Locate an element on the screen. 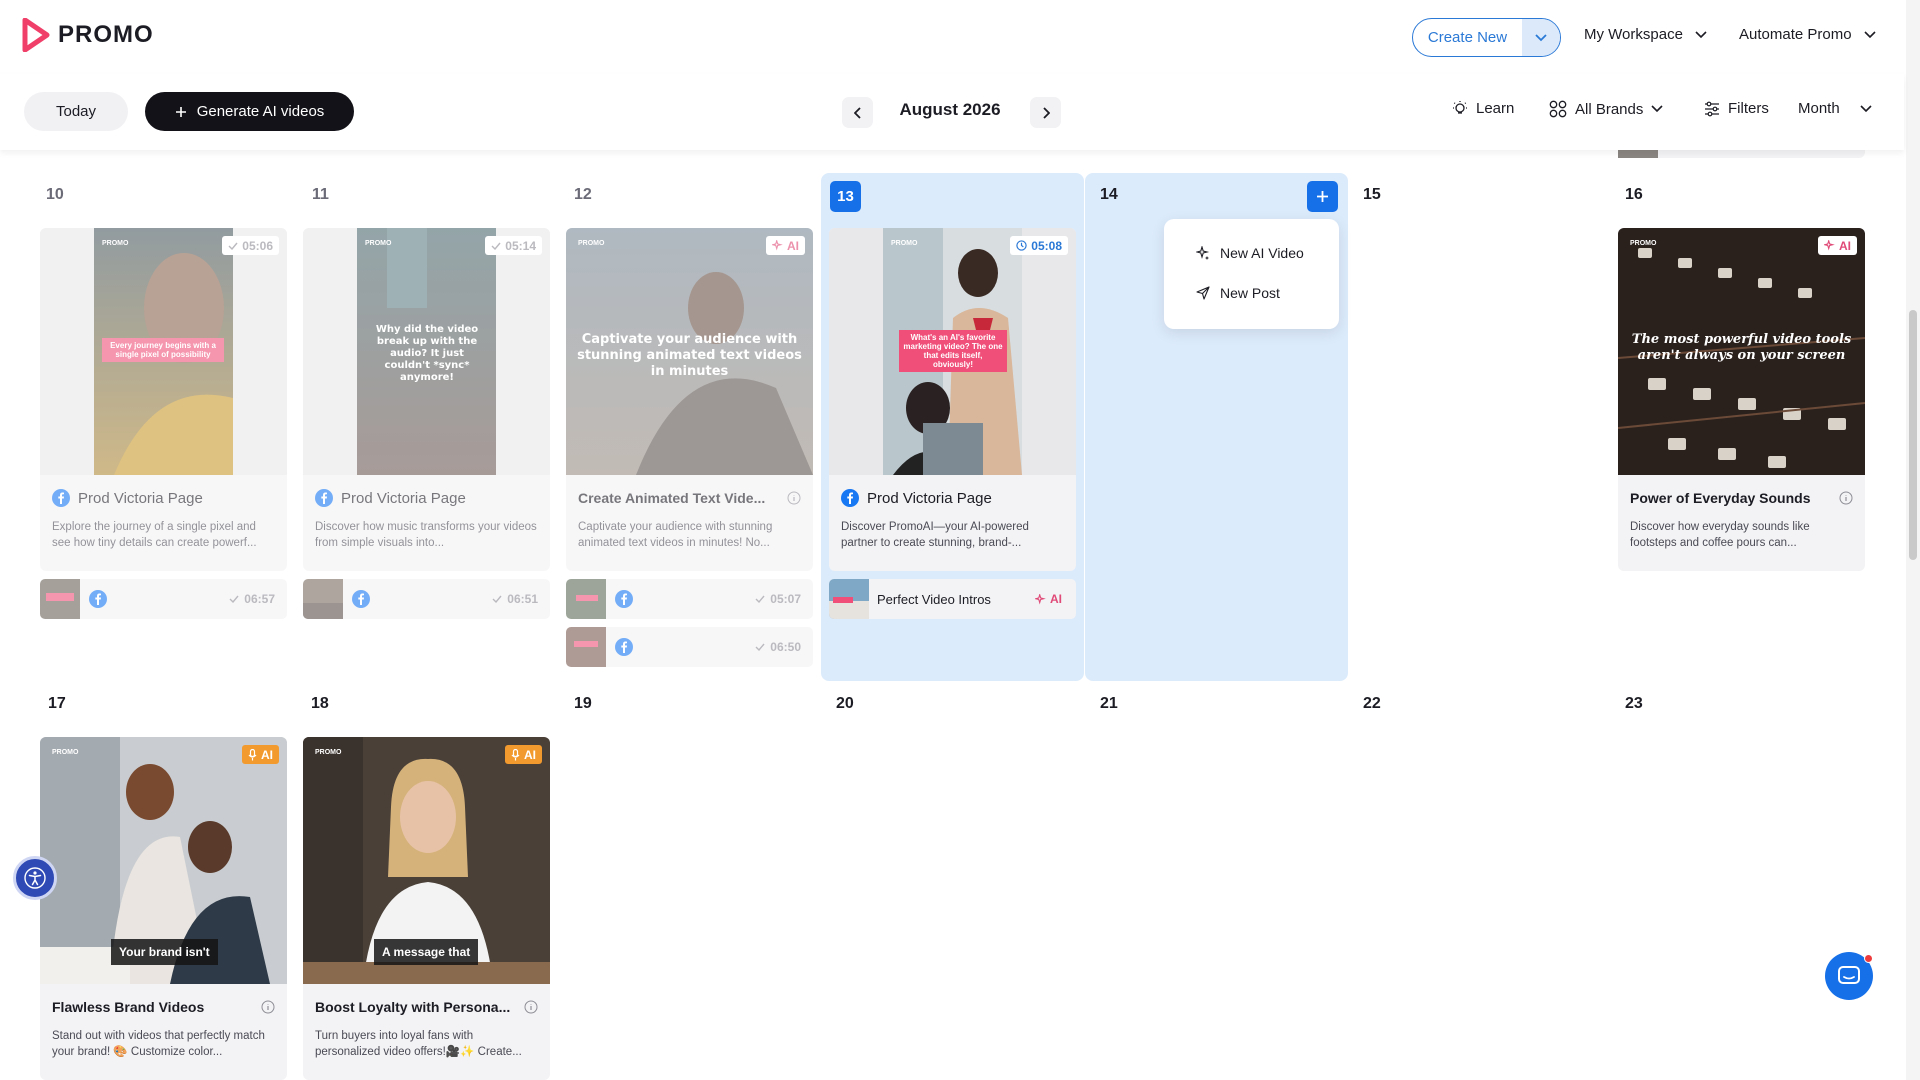 The height and width of the screenshot is (1080, 1920). workspace-label: My Workspace is located at coordinates (1633, 34).